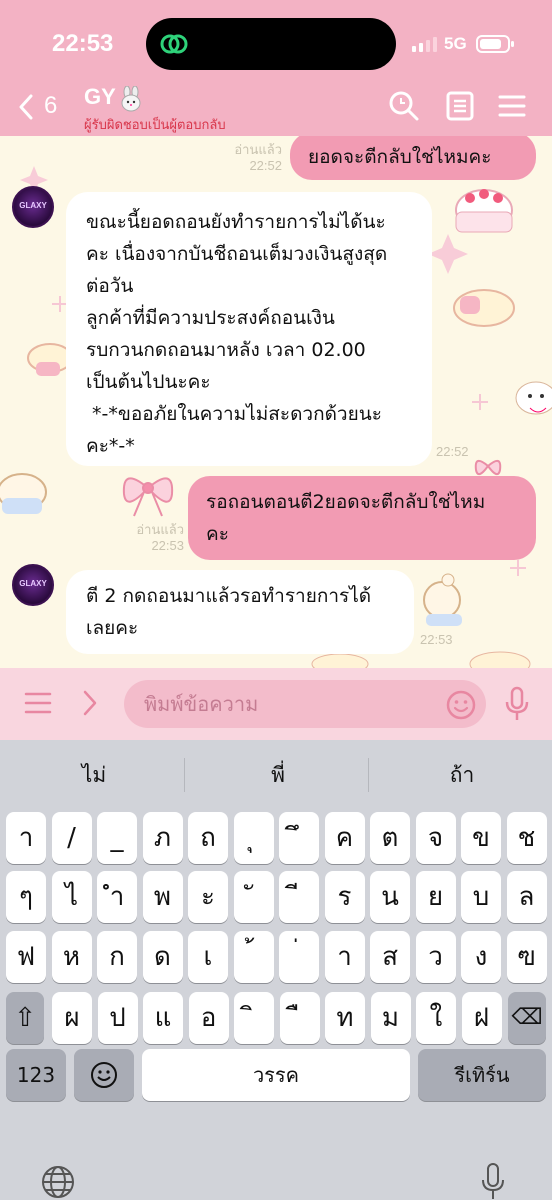 Image resolution: width=552 pixels, height=1200 pixels. What do you see at coordinates (71, 957) in the screenshot?
I see `key: ห` at bounding box center [71, 957].